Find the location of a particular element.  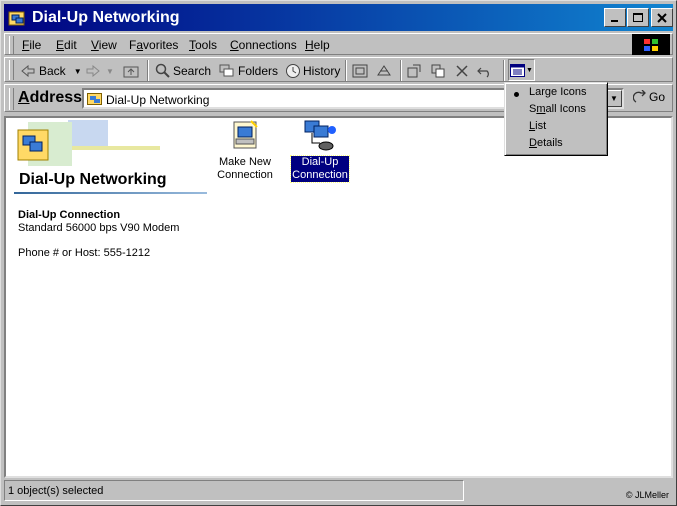

copy-to-button is located at coordinates (438, 71).